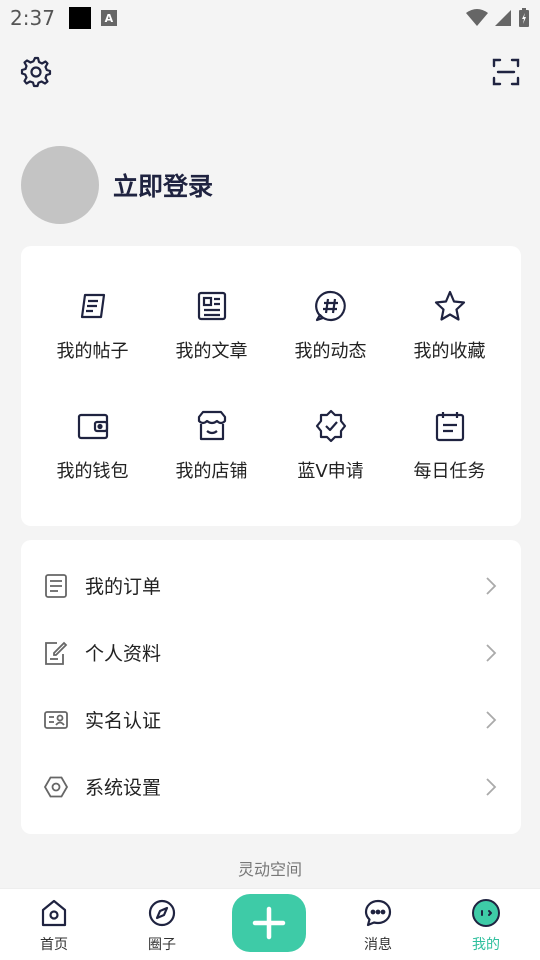 This screenshot has height=960, width=540. What do you see at coordinates (486, 913) in the screenshot?
I see `face-icon` at bounding box center [486, 913].